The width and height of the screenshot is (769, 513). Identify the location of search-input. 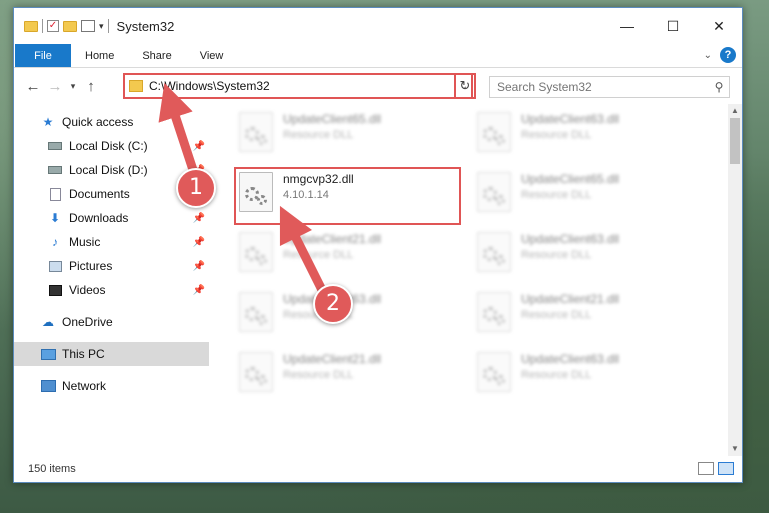
(603, 87).